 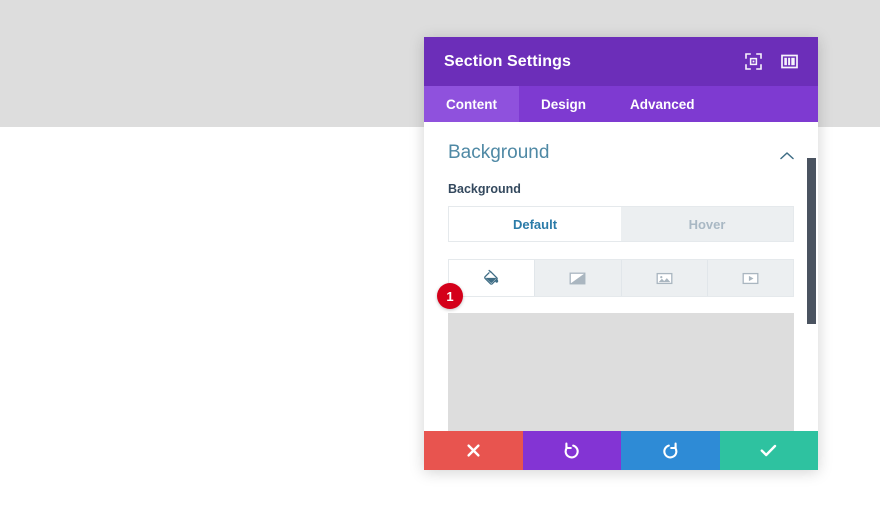 I want to click on page-title: Section Settings, so click(x=507, y=61).